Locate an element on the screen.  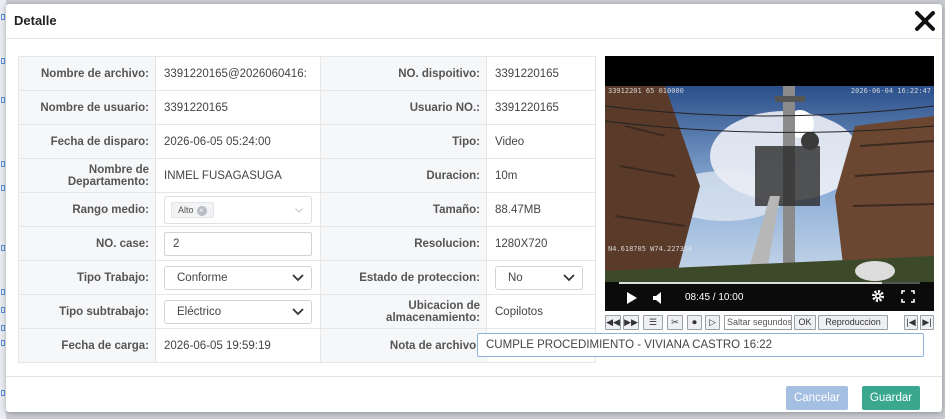
osd-device-id: 33912201 65 010000 is located at coordinates (646, 91).